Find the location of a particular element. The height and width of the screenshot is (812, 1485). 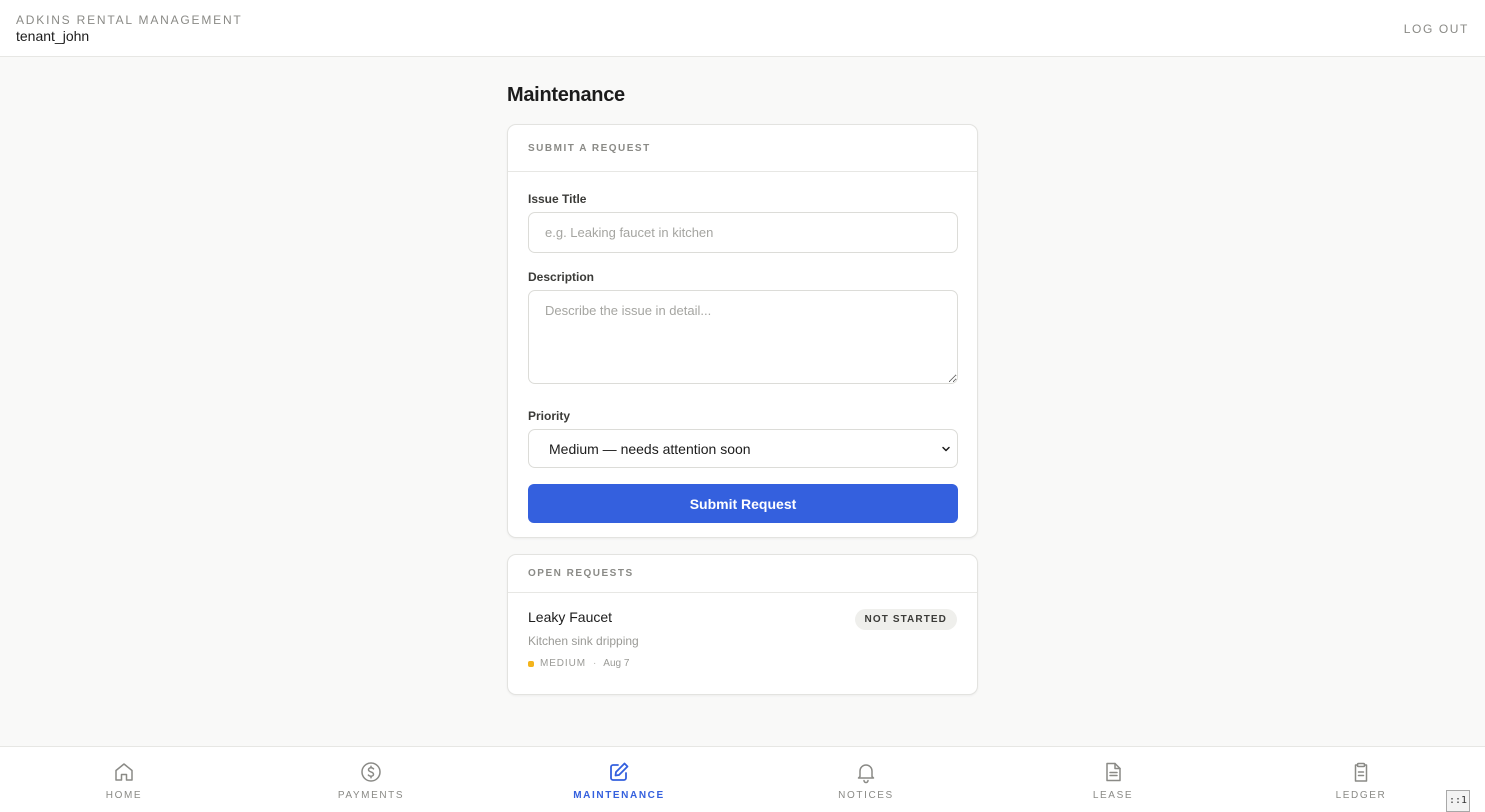

edit-icon is located at coordinates (619, 771).